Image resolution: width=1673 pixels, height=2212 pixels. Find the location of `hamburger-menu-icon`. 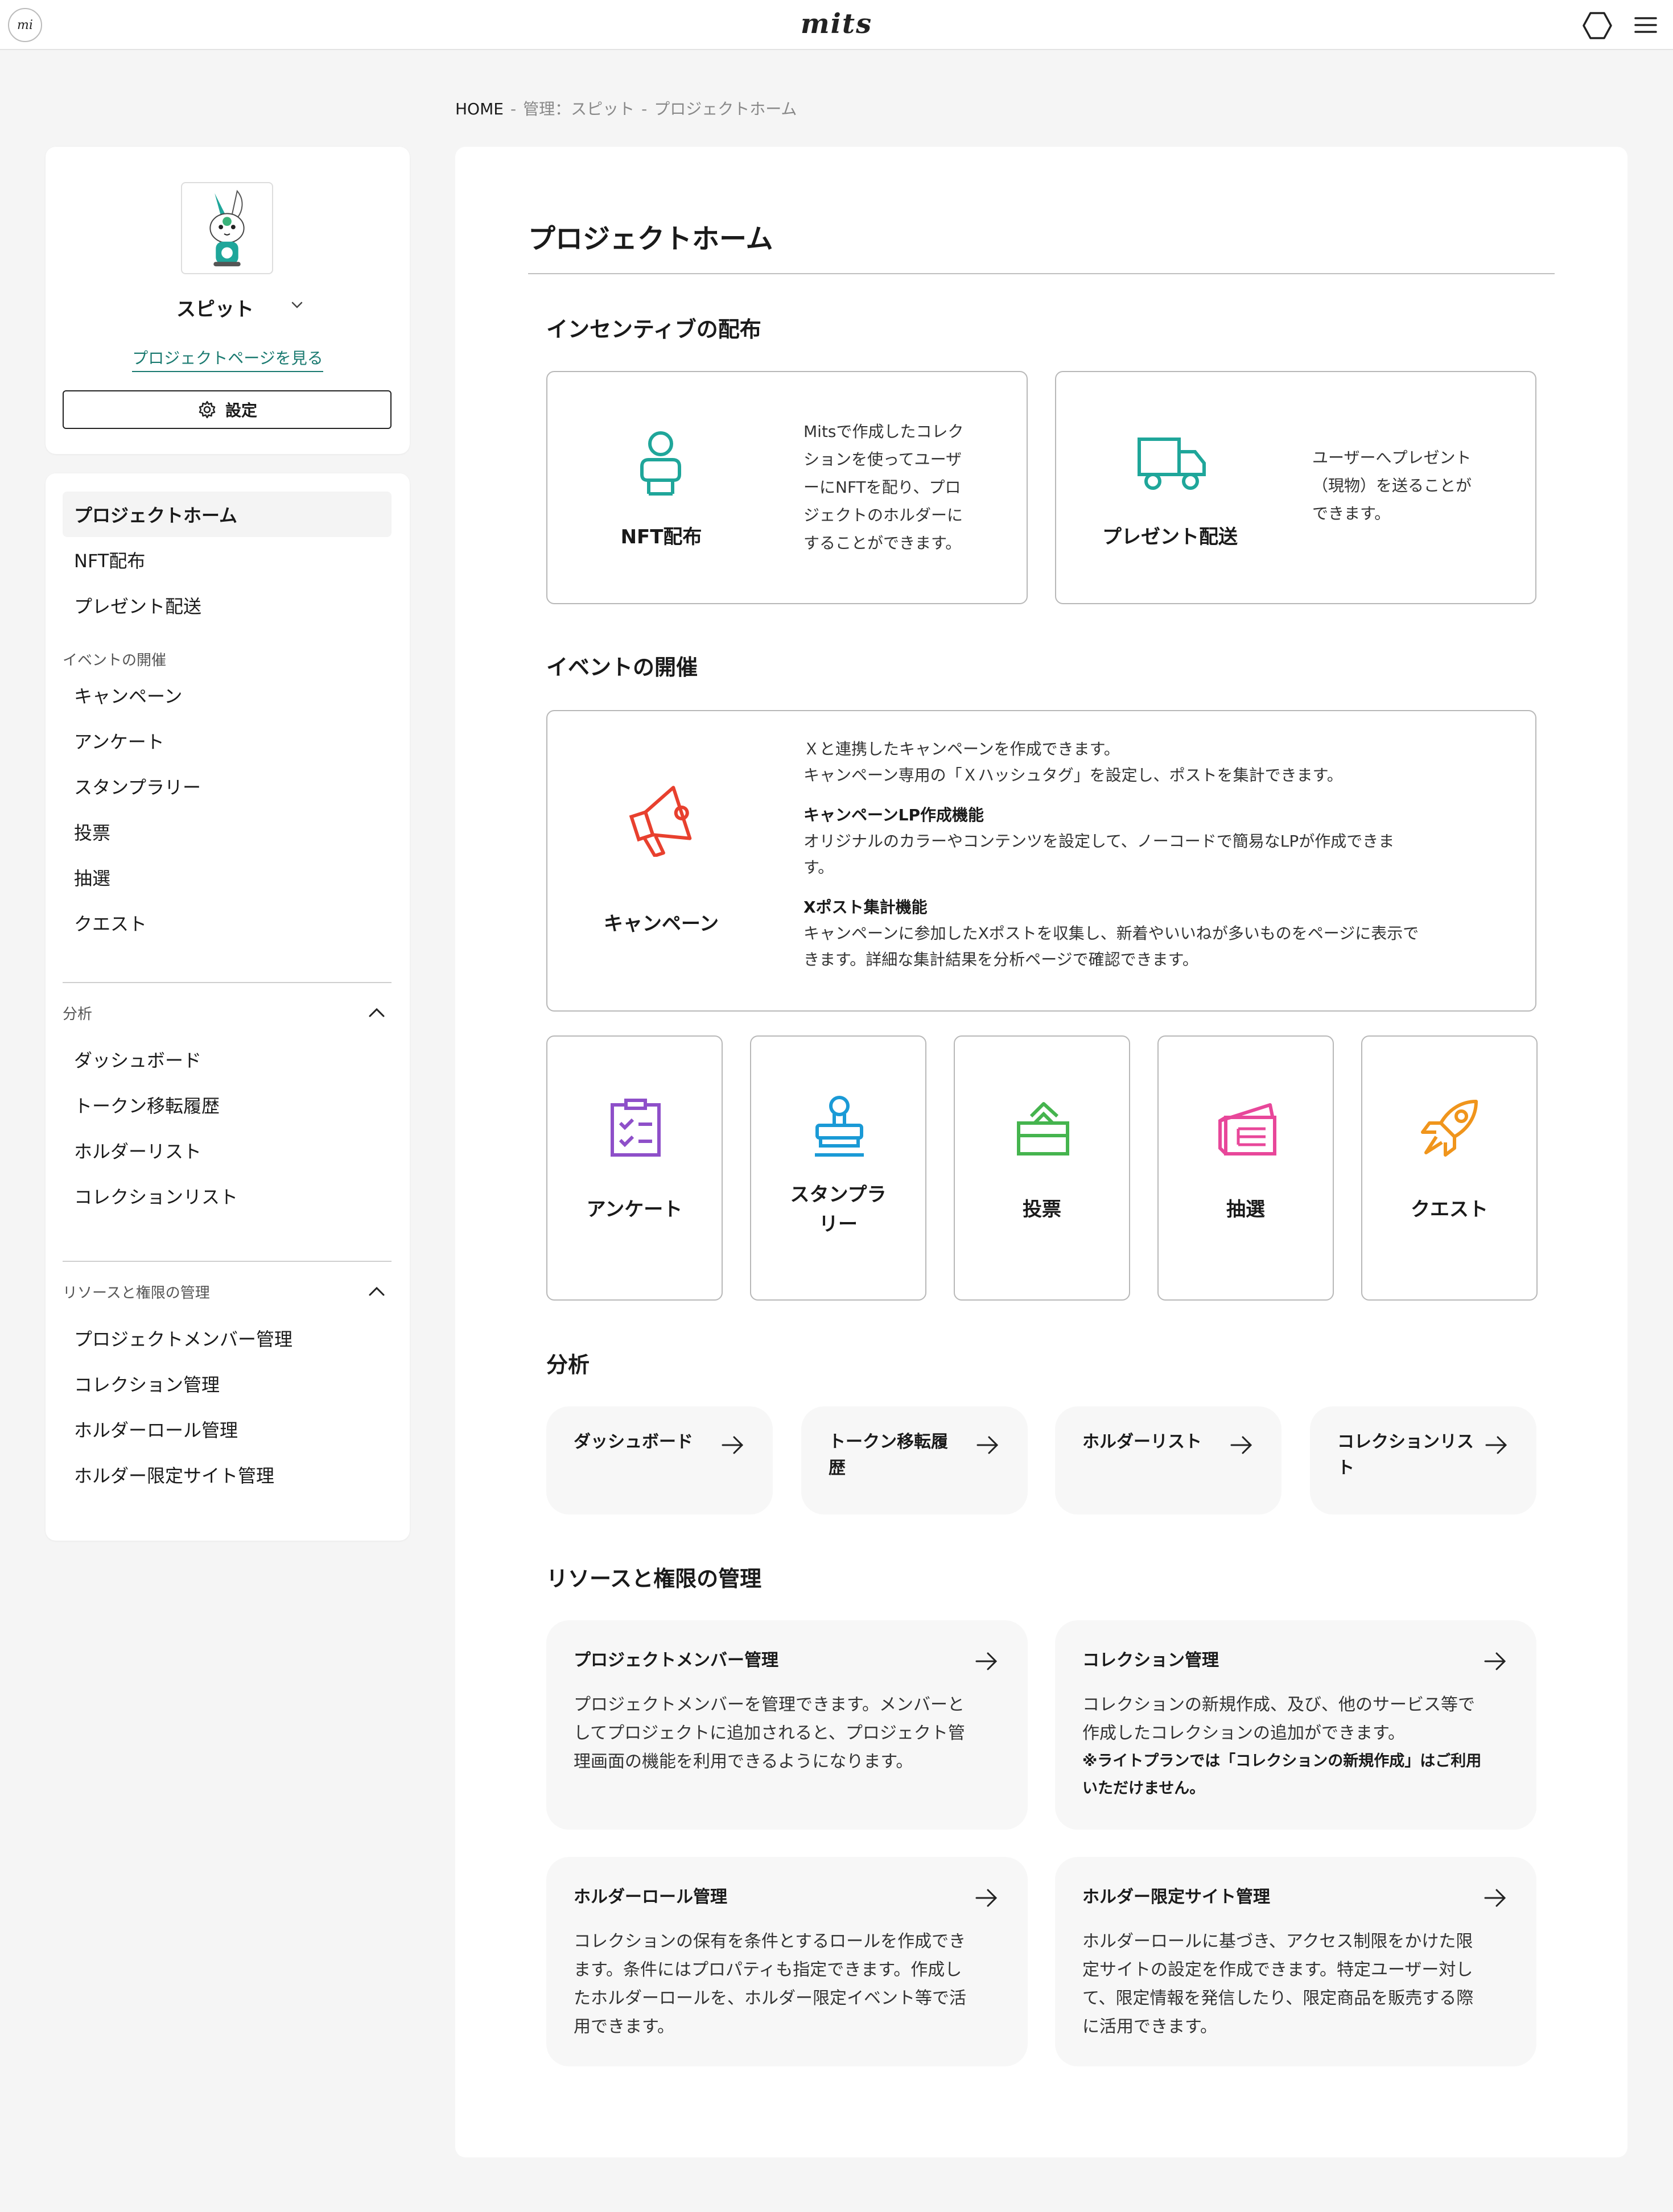

hamburger-menu-icon is located at coordinates (1645, 25).